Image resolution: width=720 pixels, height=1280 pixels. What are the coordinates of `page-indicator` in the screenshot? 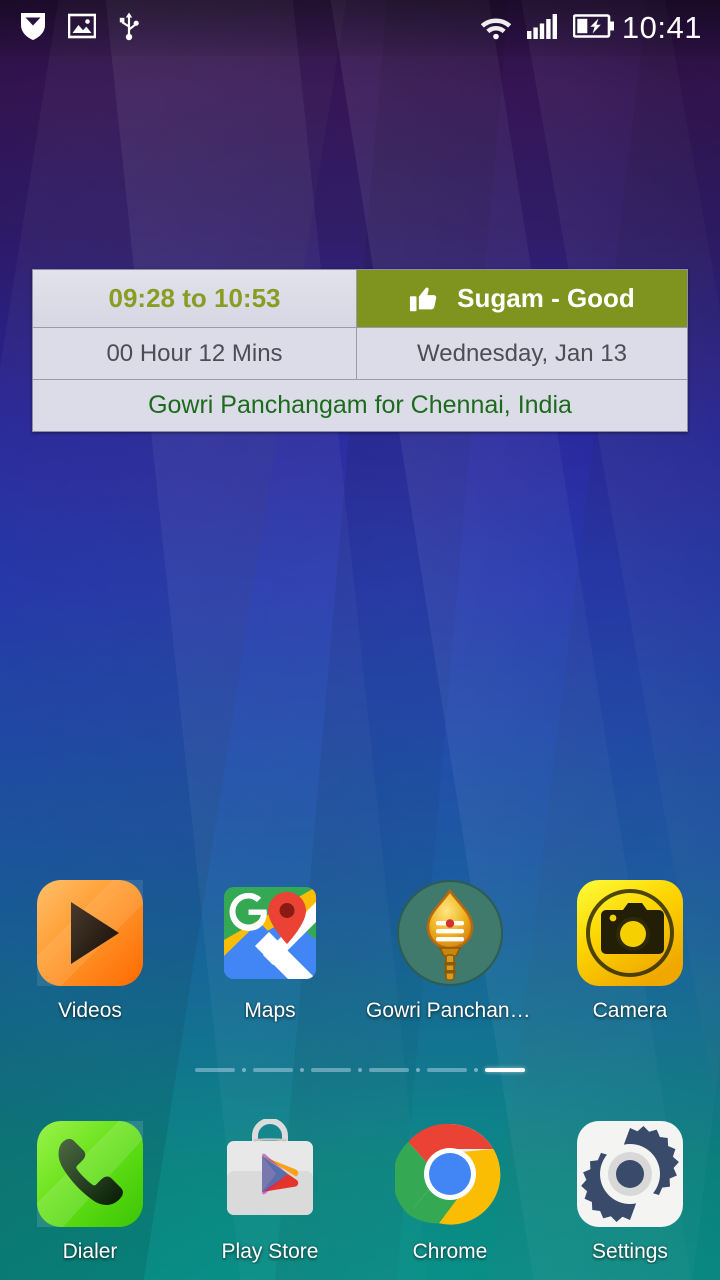 It's located at (360, 1070).